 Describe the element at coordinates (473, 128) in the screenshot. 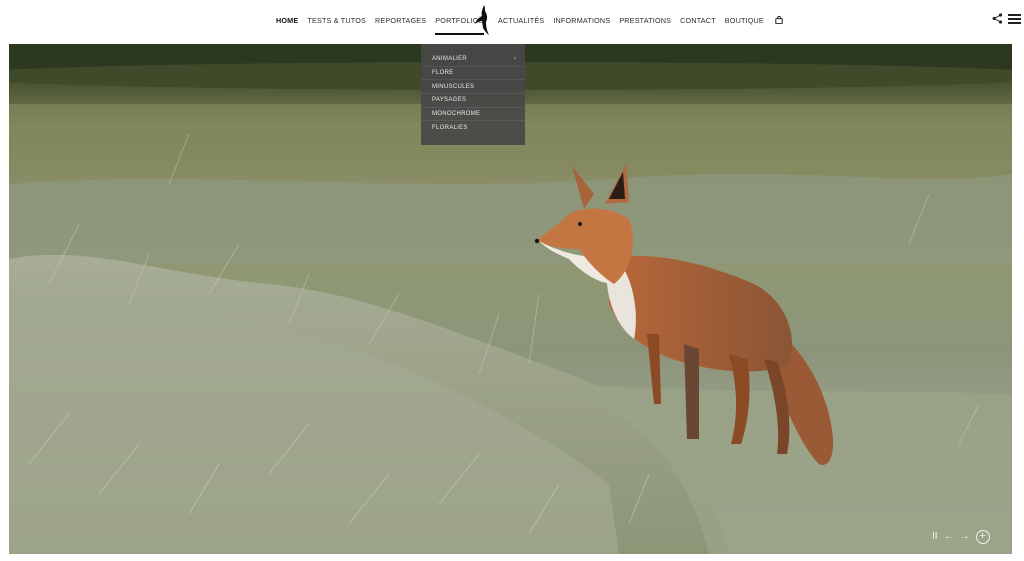

I see `dropdown-item-floralies: FLORALIES` at that location.